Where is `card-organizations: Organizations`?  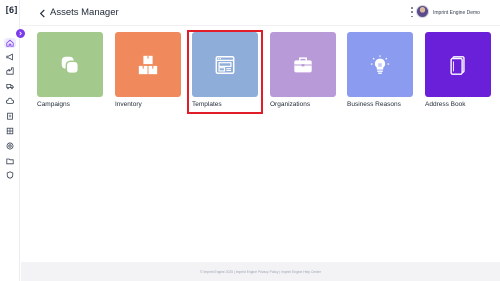 card-organizations: Organizations is located at coordinates (303, 73).